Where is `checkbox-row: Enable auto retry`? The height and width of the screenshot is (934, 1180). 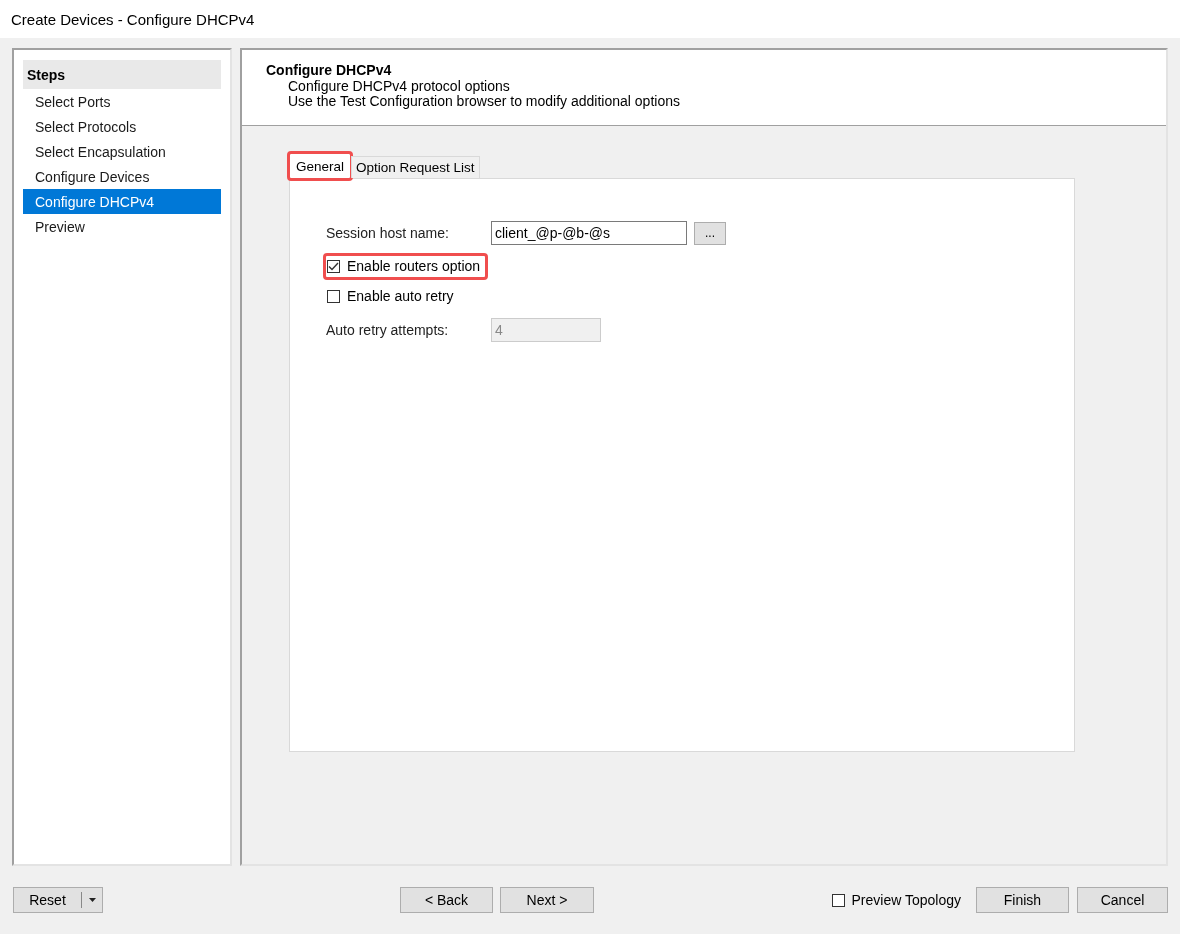 checkbox-row: Enable auto retry is located at coordinates (392, 296).